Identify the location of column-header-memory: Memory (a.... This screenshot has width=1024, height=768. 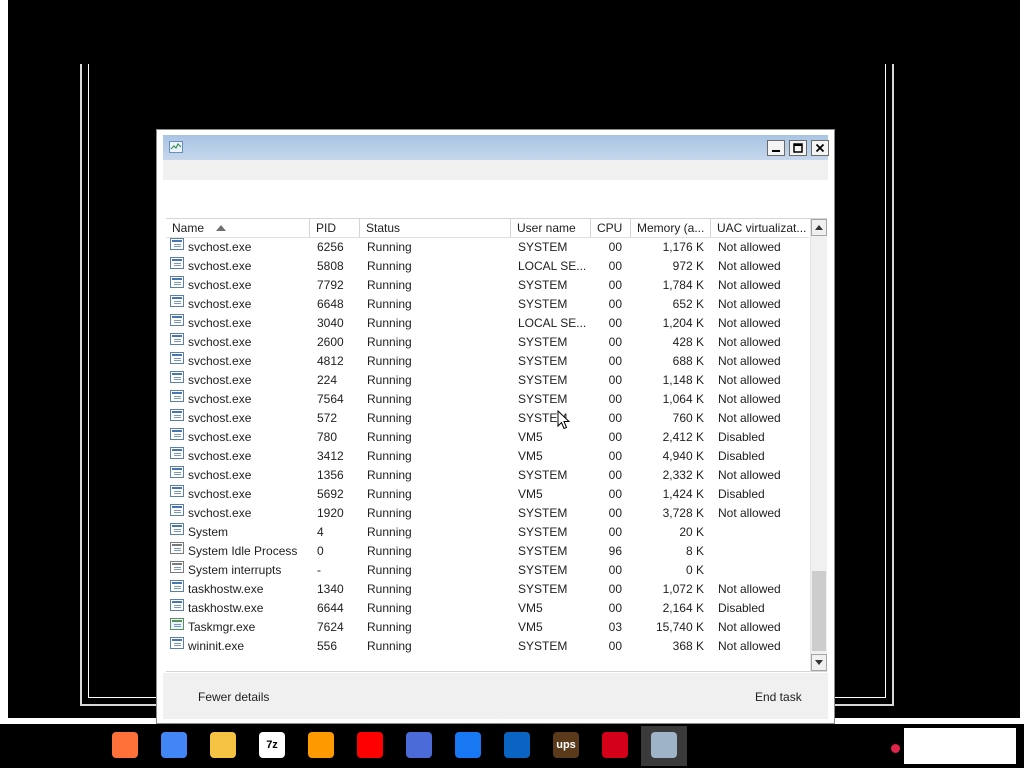
(671, 228).